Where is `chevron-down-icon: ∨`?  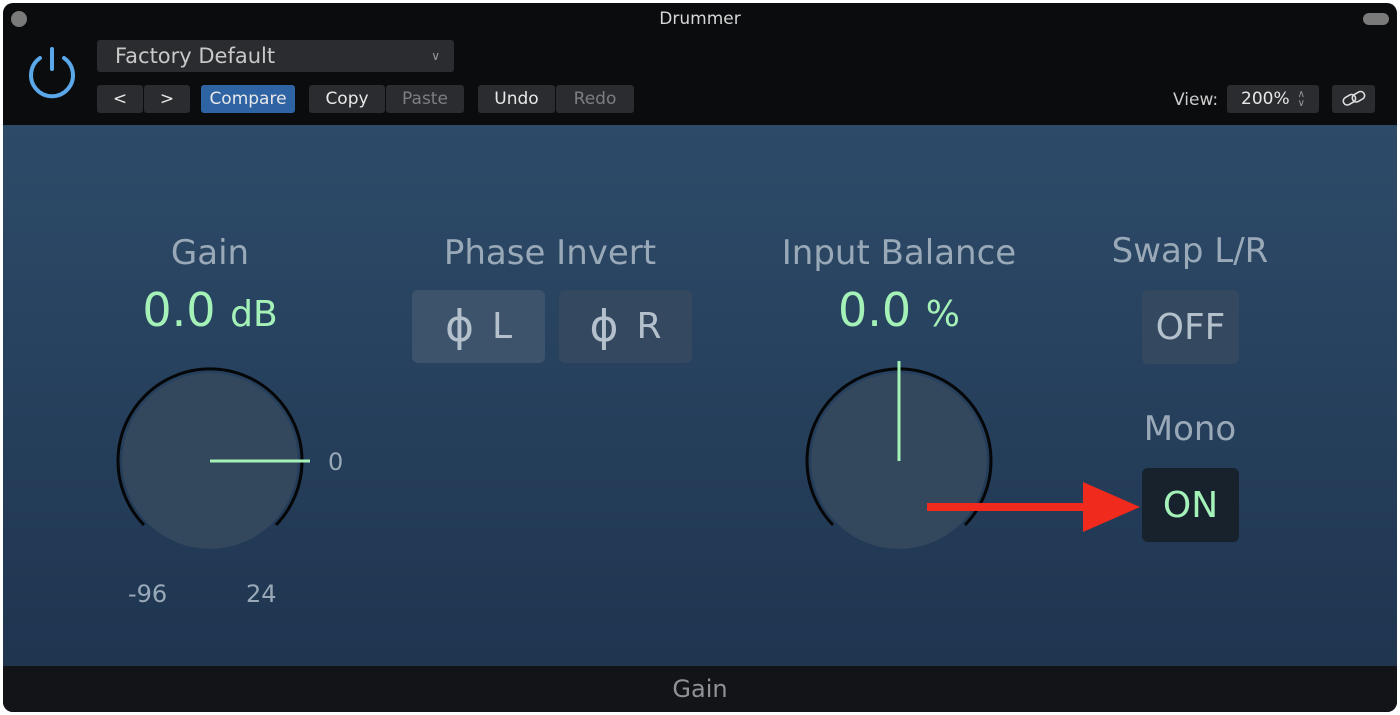 chevron-down-icon: ∨ is located at coordinates (435, 56).